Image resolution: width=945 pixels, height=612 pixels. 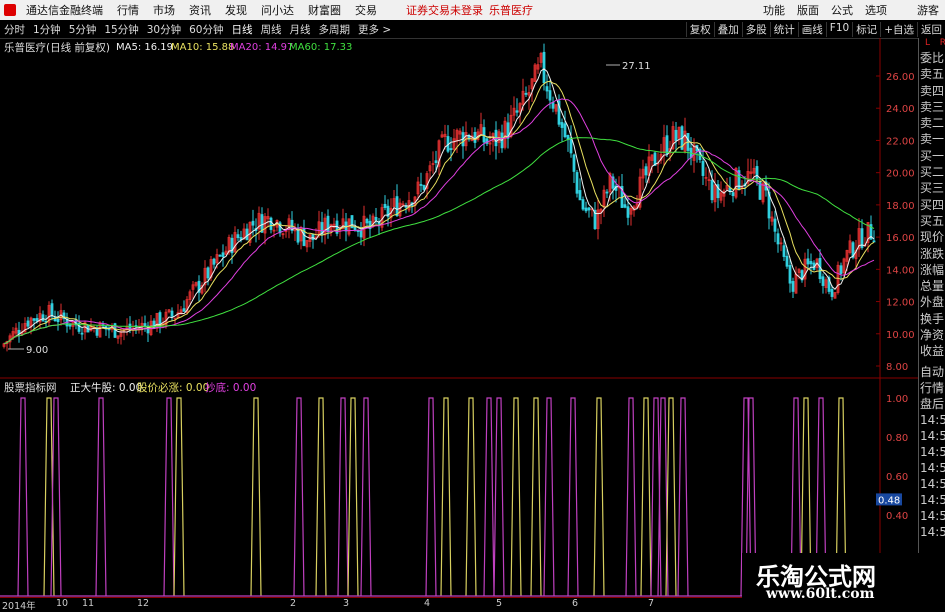 What do you see at coordinates (444, 10) in the screenshot?
I see `login-notice: 证券交易未登录` at bounding box center [444, 10].